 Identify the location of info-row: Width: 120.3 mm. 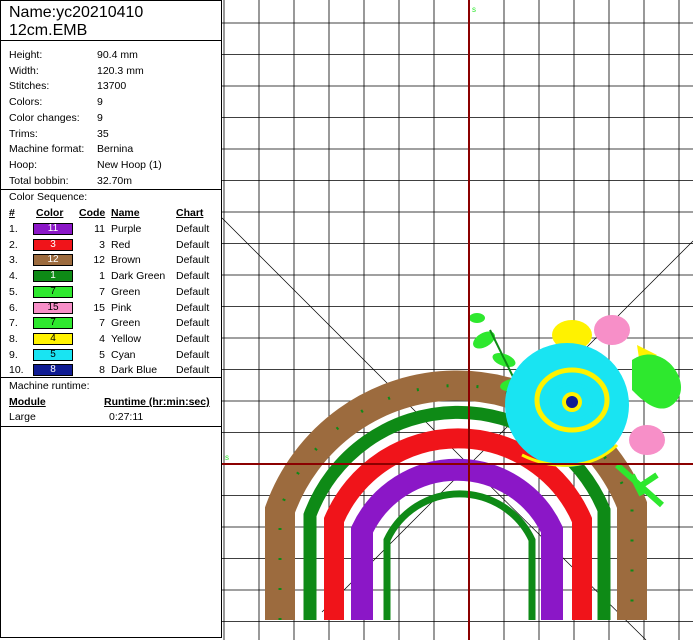
(76, 71).